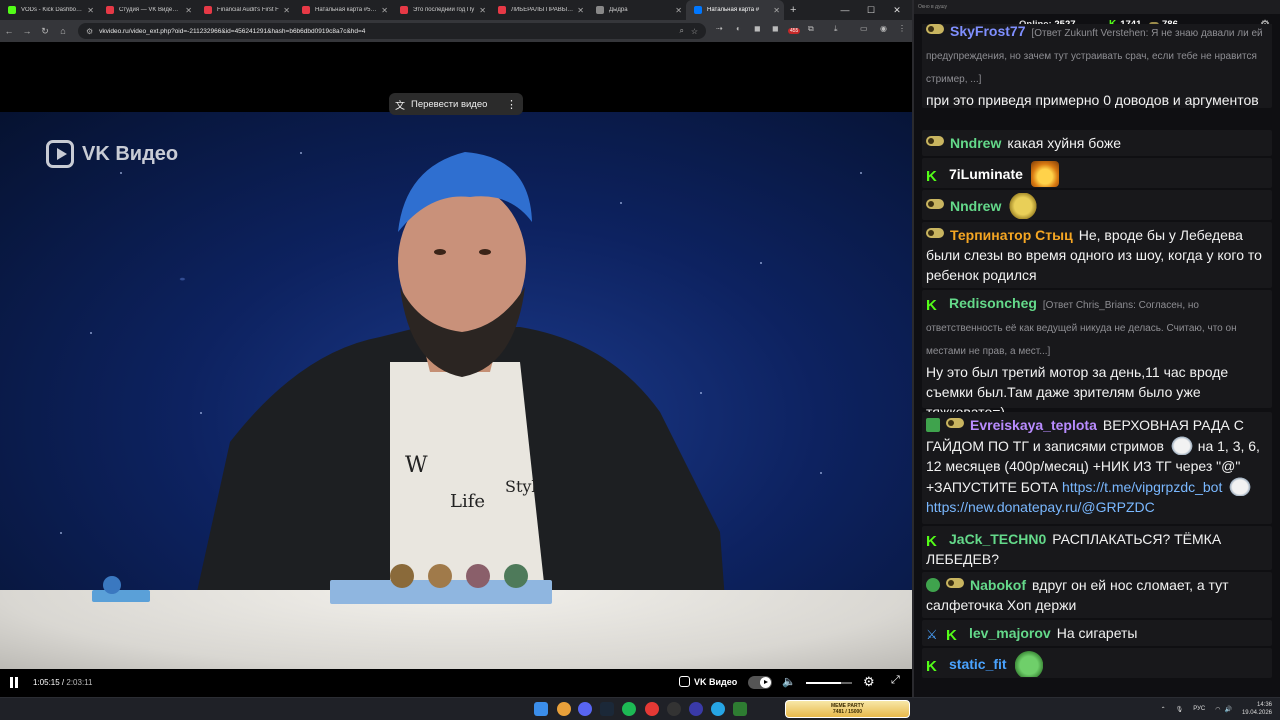 Image resolution: width=1280 pixels, height=720 pixels. What do you see at coordinates (847, 709) in the screenshot?
I see `meme-party-widget: MEME PARTY 7481 / 15000` at bounding box center [847, 709].